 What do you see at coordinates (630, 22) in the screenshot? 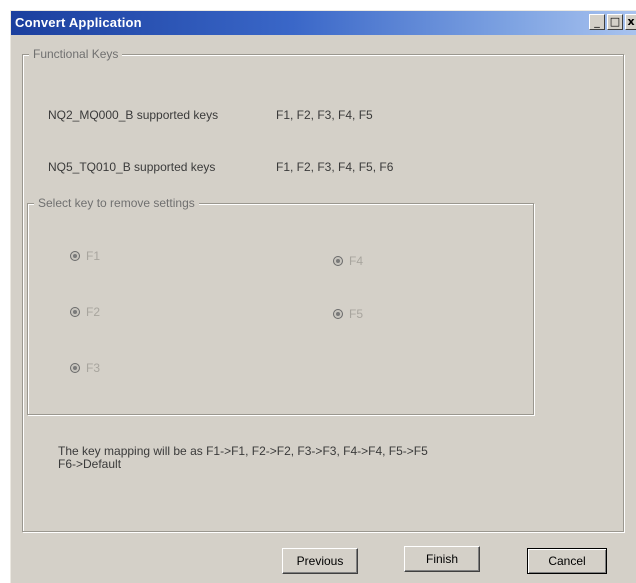
I see `close-button: x` at bounding box center [630, 22].